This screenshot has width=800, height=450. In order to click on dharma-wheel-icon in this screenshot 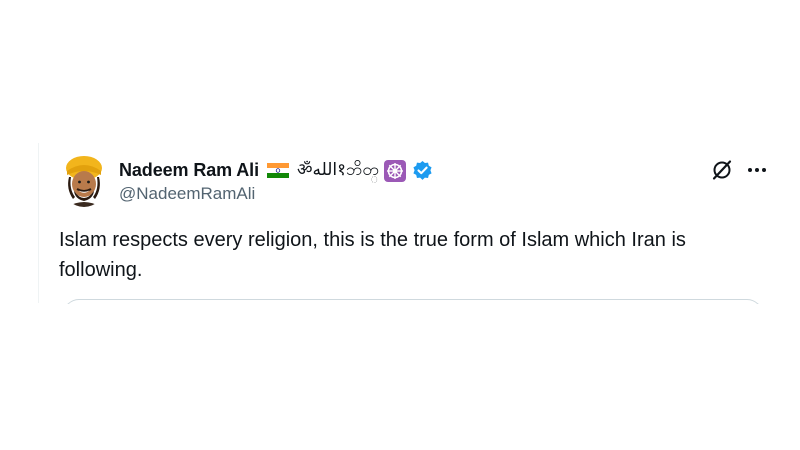, I will do `click(394, 170)`.